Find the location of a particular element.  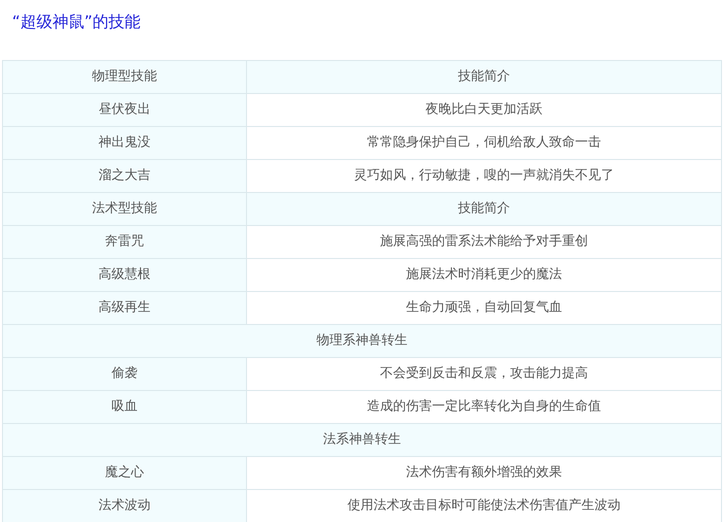

table-cell: 物理系神兽转生 is located at coordinates (362, 341).